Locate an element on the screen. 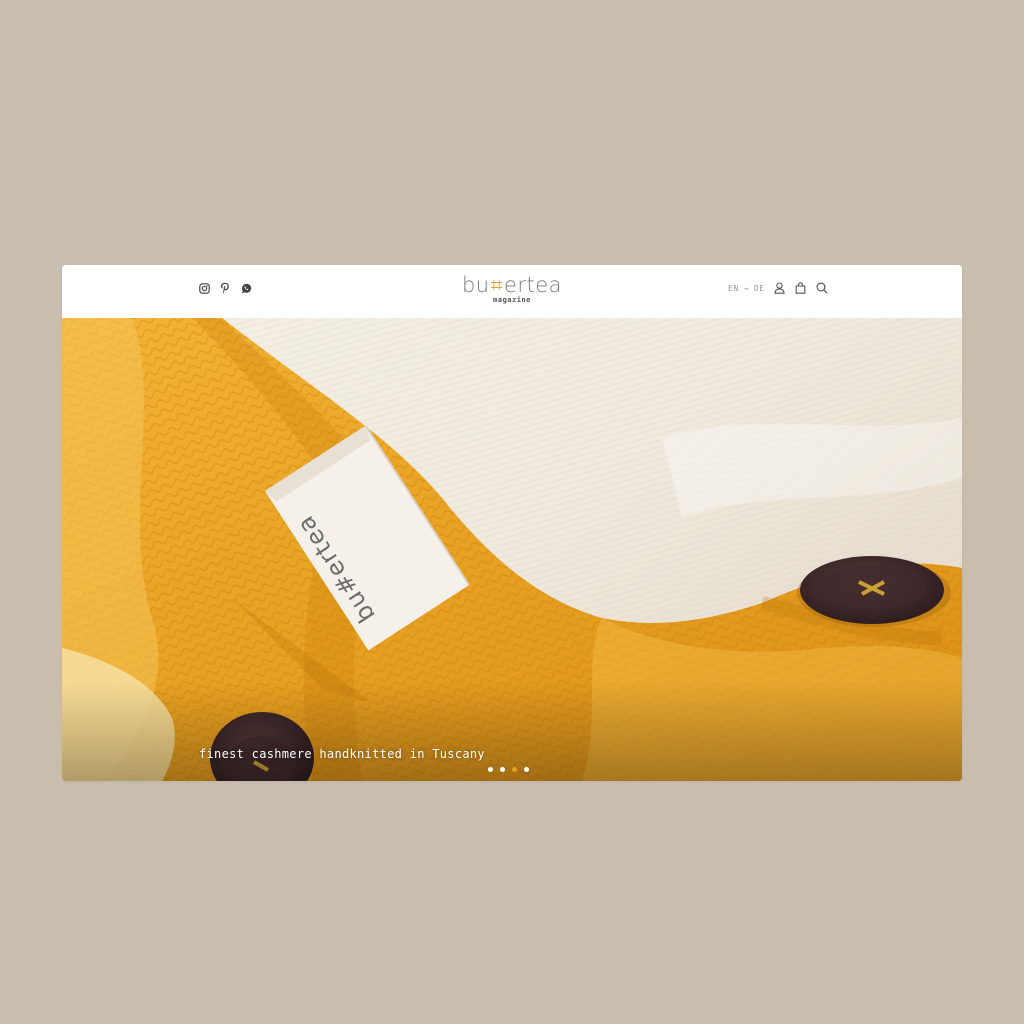  logo-text-right: ertea is located at coordinates (533, 285).